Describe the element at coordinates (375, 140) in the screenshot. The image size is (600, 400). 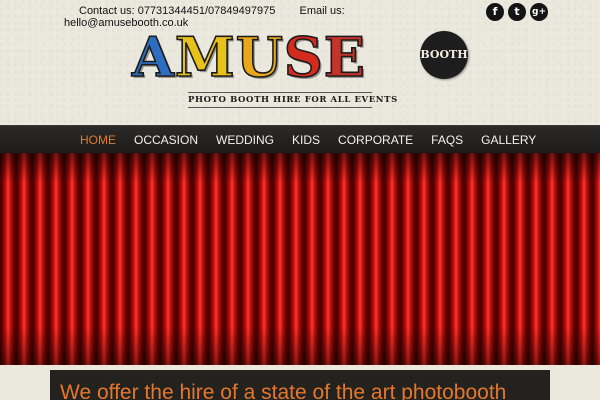
I see `nav-item-corporate: CORPORATE` at that location.